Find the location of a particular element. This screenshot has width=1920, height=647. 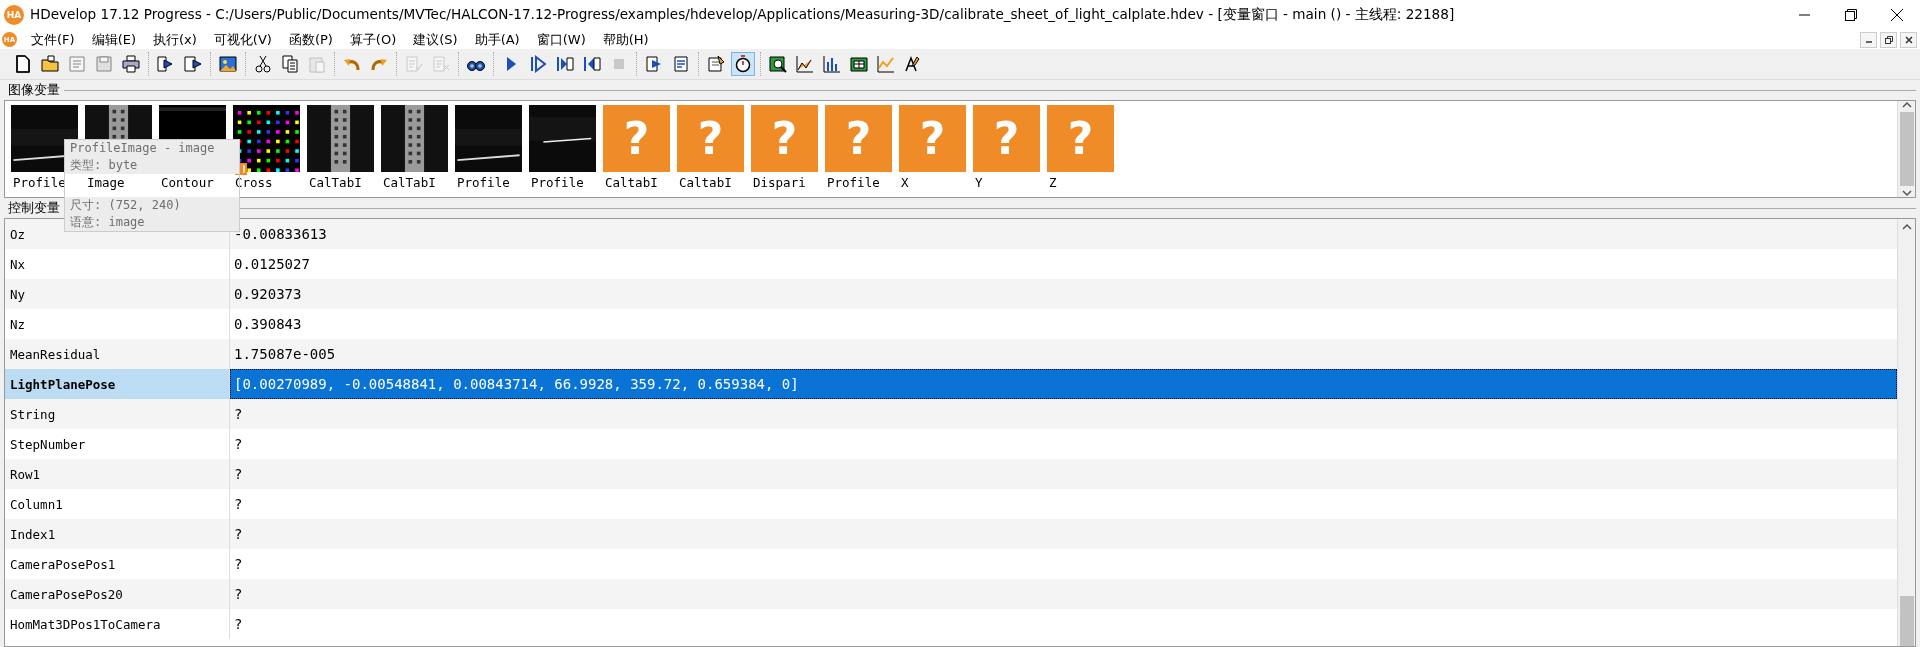

paste-icon is located at coordinates (317, 64).